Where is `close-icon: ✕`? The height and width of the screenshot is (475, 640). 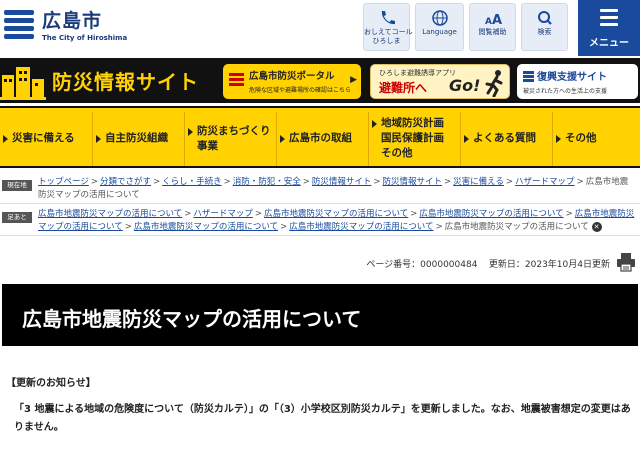 close-icon: ✕ is located at coordinates (596, 226).